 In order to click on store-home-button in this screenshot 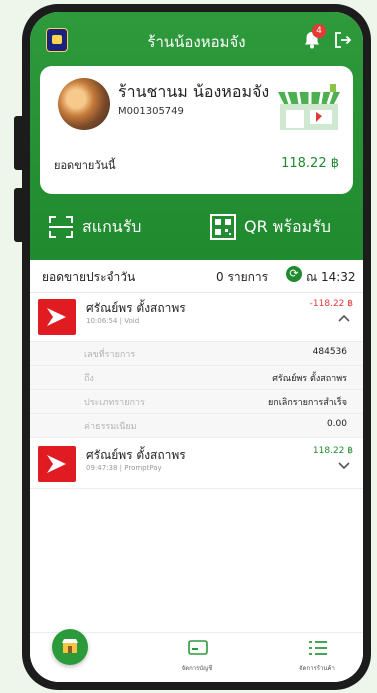, I will do `click(70, 647)`.